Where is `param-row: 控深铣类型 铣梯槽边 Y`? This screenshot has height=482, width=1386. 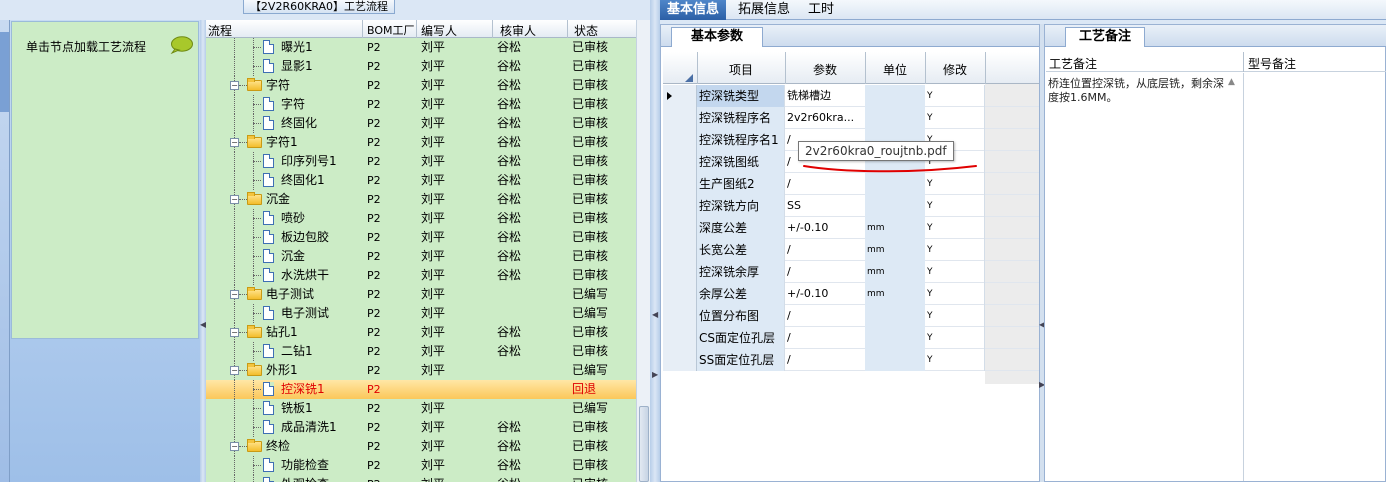
param-row: 控深铣类型 铣梯槽边 Y is located at coordinates (851, 96).